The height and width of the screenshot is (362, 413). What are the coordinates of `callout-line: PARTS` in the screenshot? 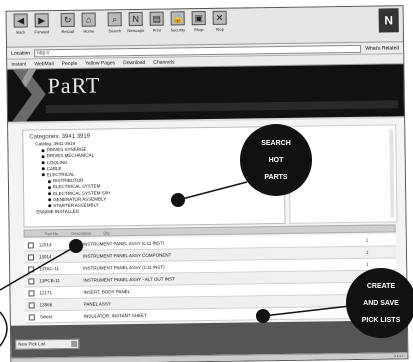 It's located at (276, 177).